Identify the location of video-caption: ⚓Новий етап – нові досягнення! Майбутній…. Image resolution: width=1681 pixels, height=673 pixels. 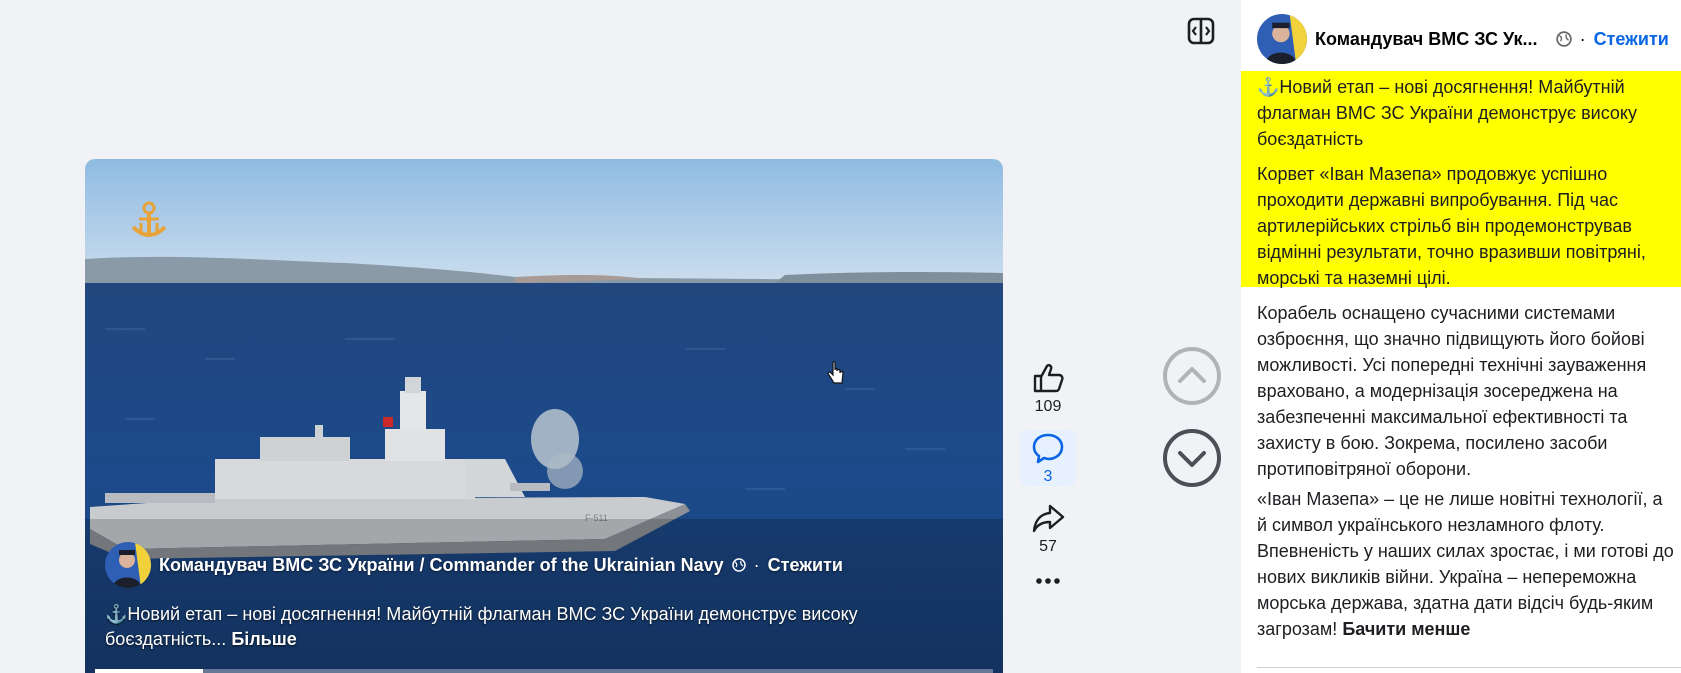
(515, 627).